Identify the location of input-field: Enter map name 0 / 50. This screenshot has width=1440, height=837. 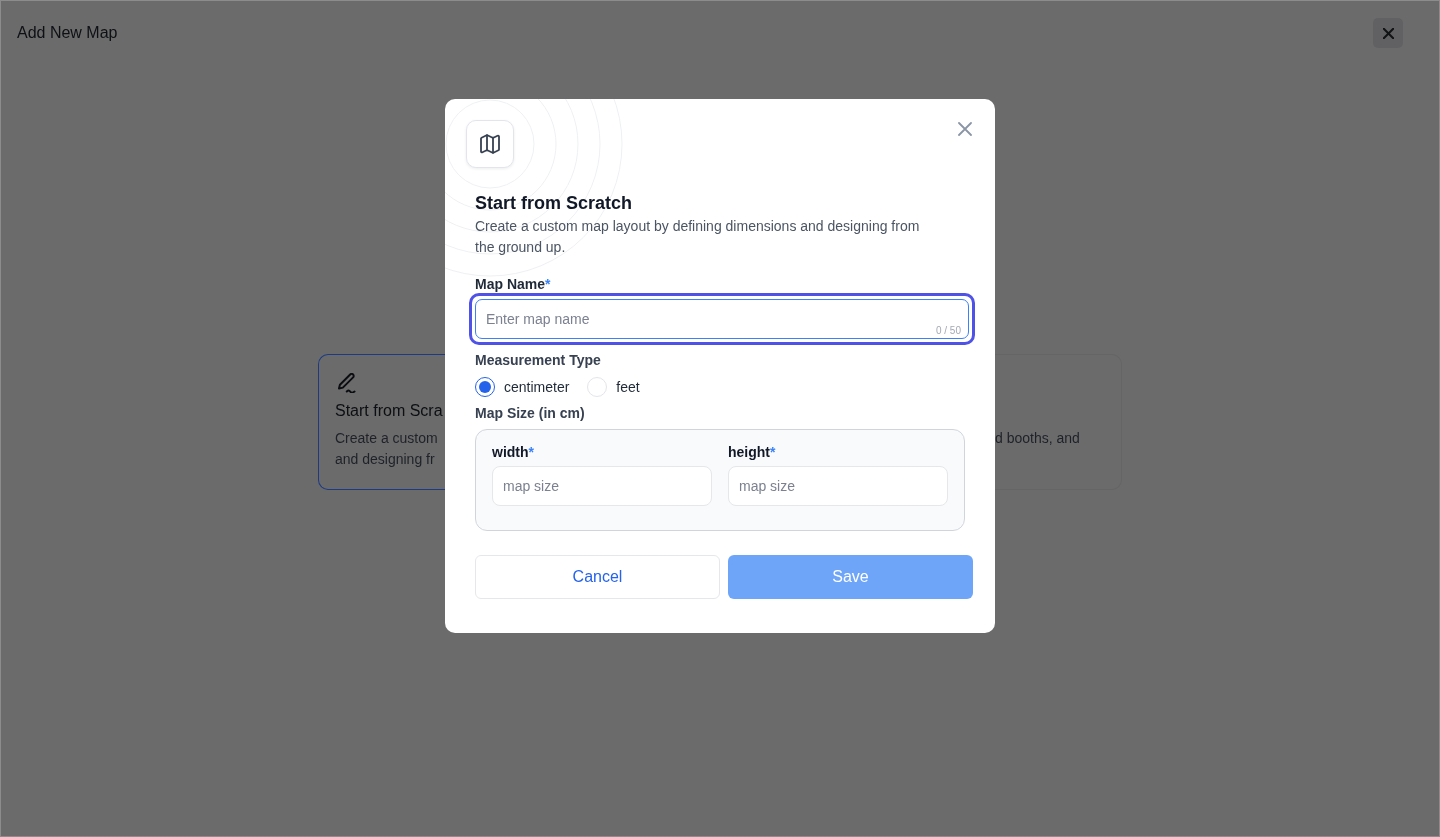
(722, 319).